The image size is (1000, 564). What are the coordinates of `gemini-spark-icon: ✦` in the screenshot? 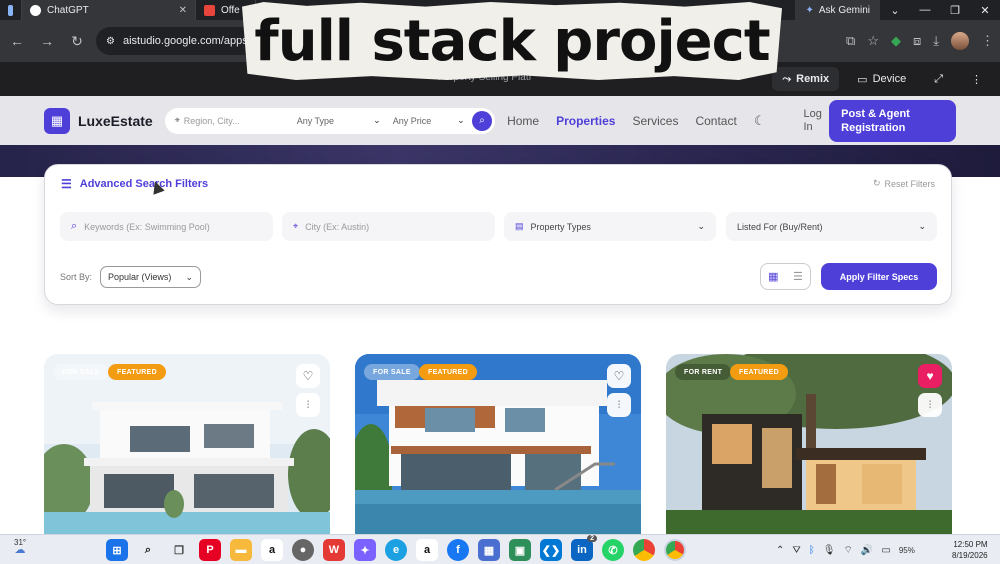 It's located at (809, 10).